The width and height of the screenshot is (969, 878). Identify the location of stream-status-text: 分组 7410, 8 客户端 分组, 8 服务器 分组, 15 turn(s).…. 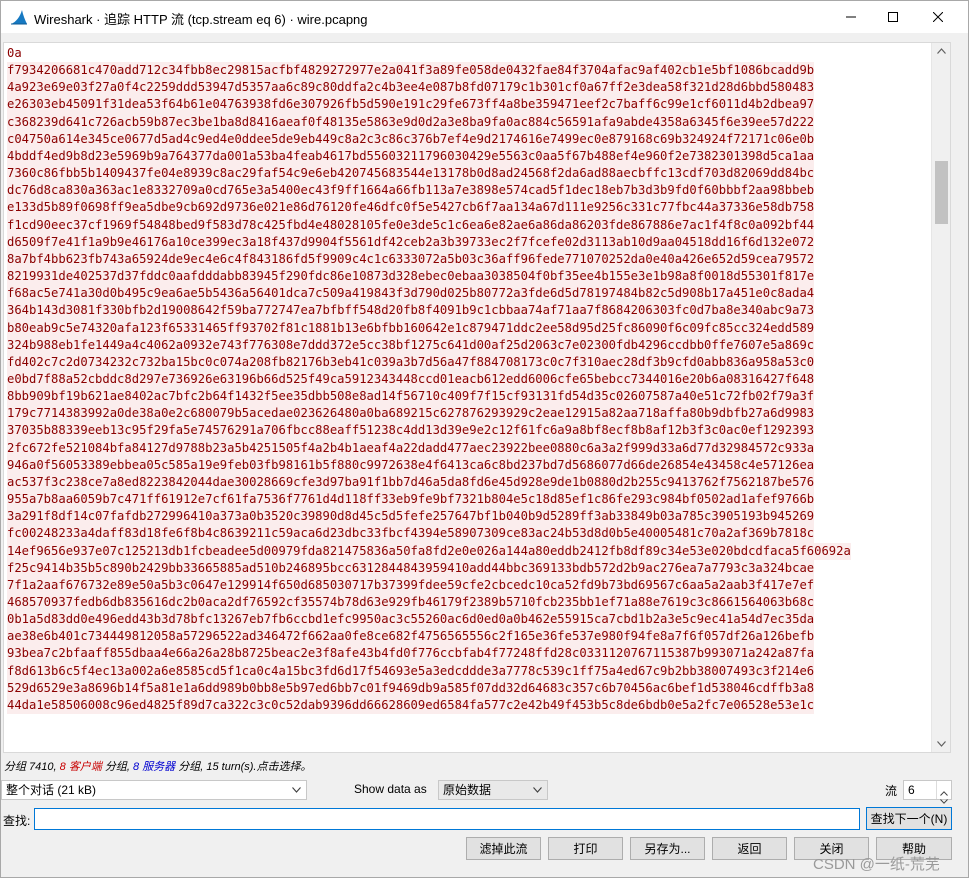
(157, 766).